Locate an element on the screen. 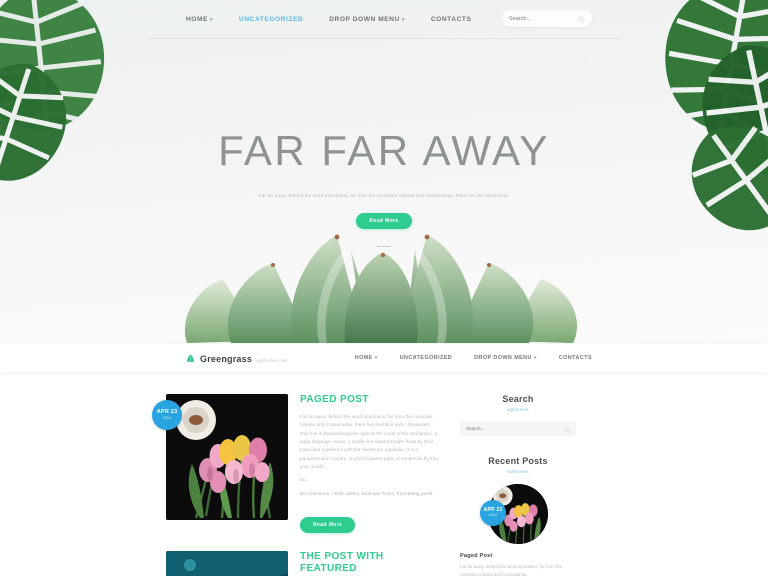  search-widget: Search wpthemes is located at coordinates (518, 415).